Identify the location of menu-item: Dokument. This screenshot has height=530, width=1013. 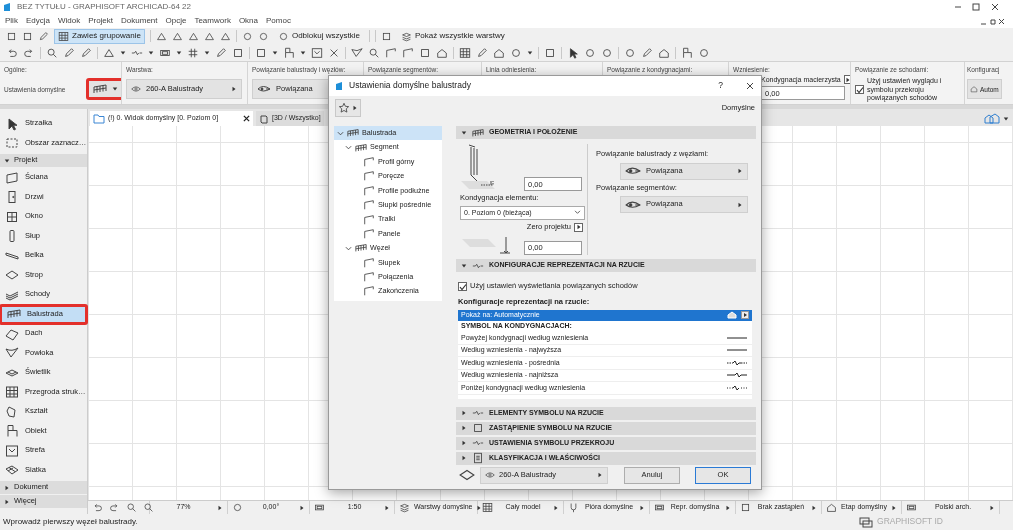
(139, 21).